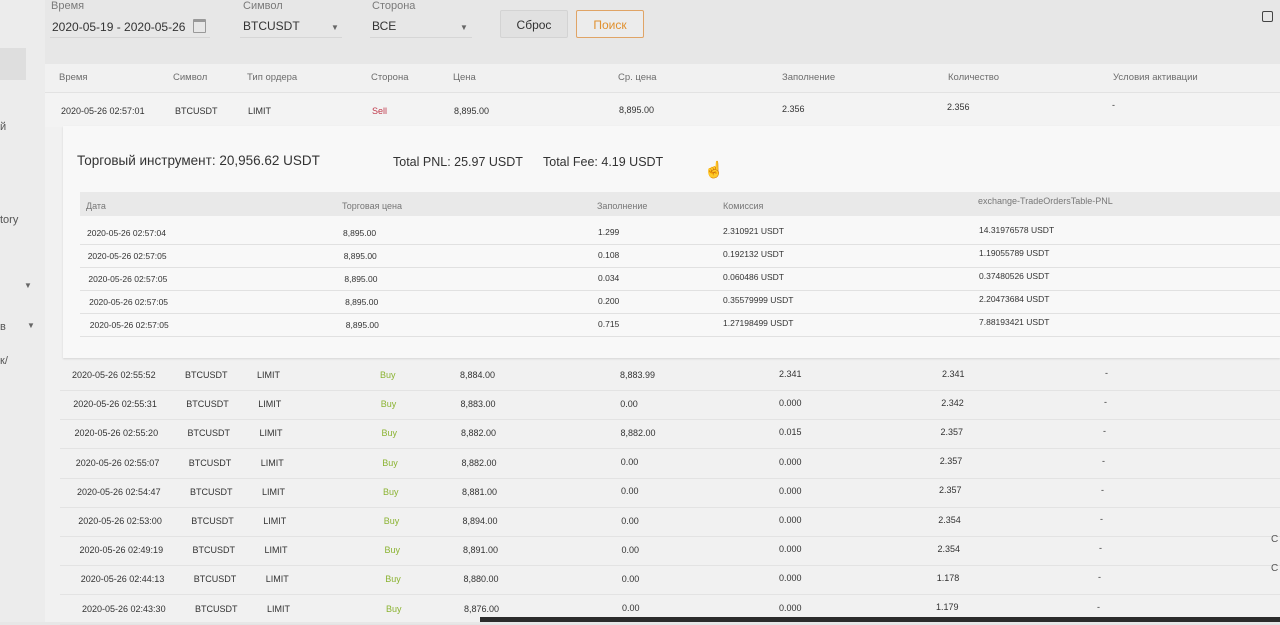 The height and width of the screenshot is (625, 1280). I want to click on side-select: ВСЕ, so click(384, 26).